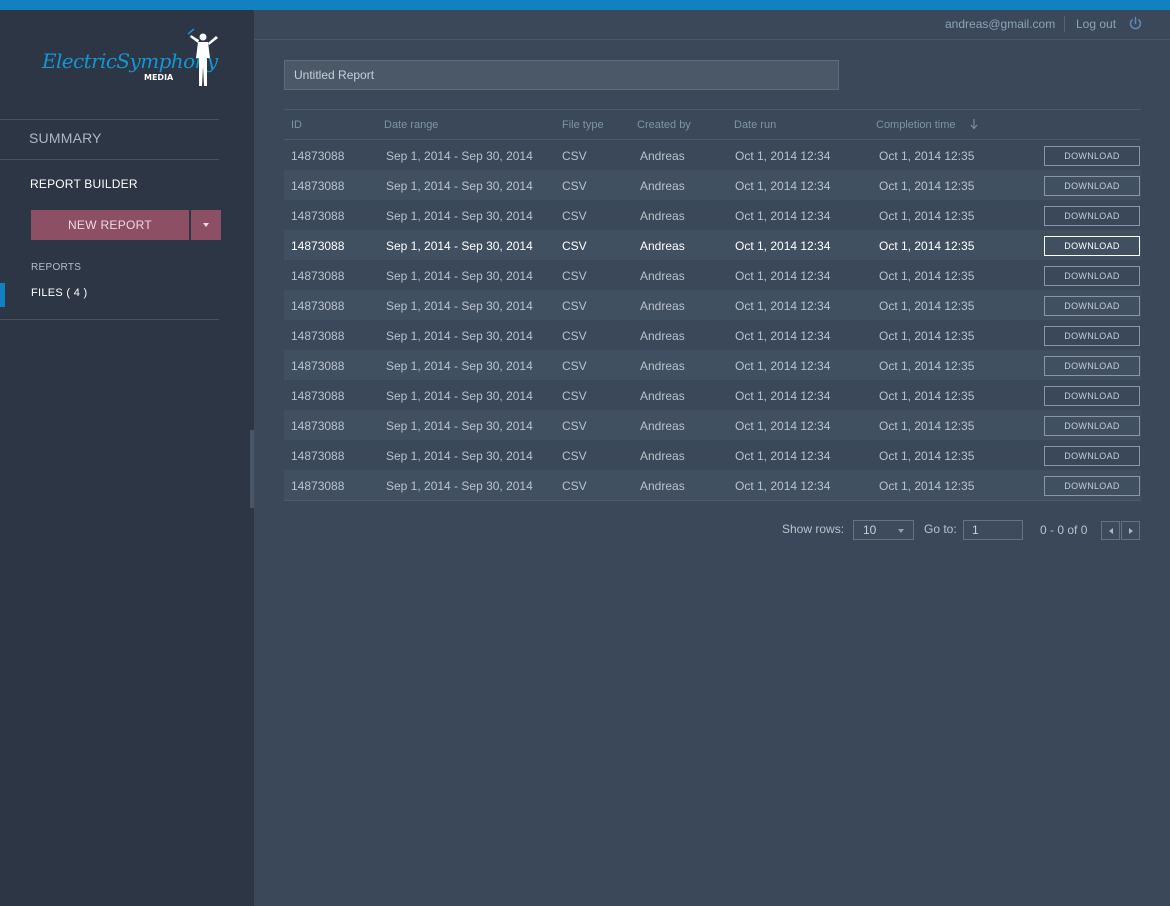  What do you see at coordinates (915, 125) in the screenshot?
I see `column-header-completion-time: Completion time` at bounding box center [915, 125].